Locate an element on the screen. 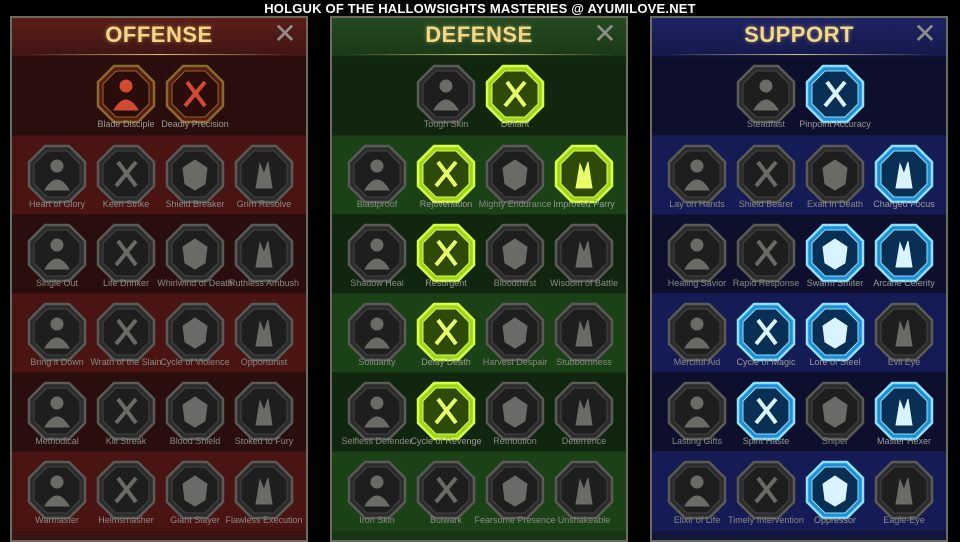 The width and height of the screenshot is (960, 542). mastery-timely-intervention: Timely Intervention is located at coordinates (766, 500).